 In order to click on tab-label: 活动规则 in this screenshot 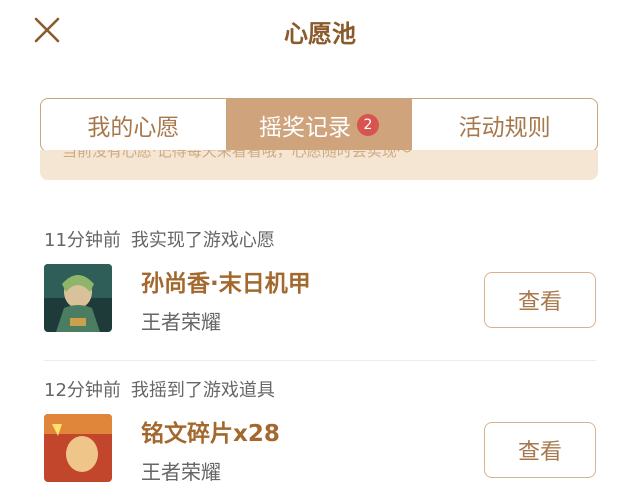, I will do `click(504, 128)`.